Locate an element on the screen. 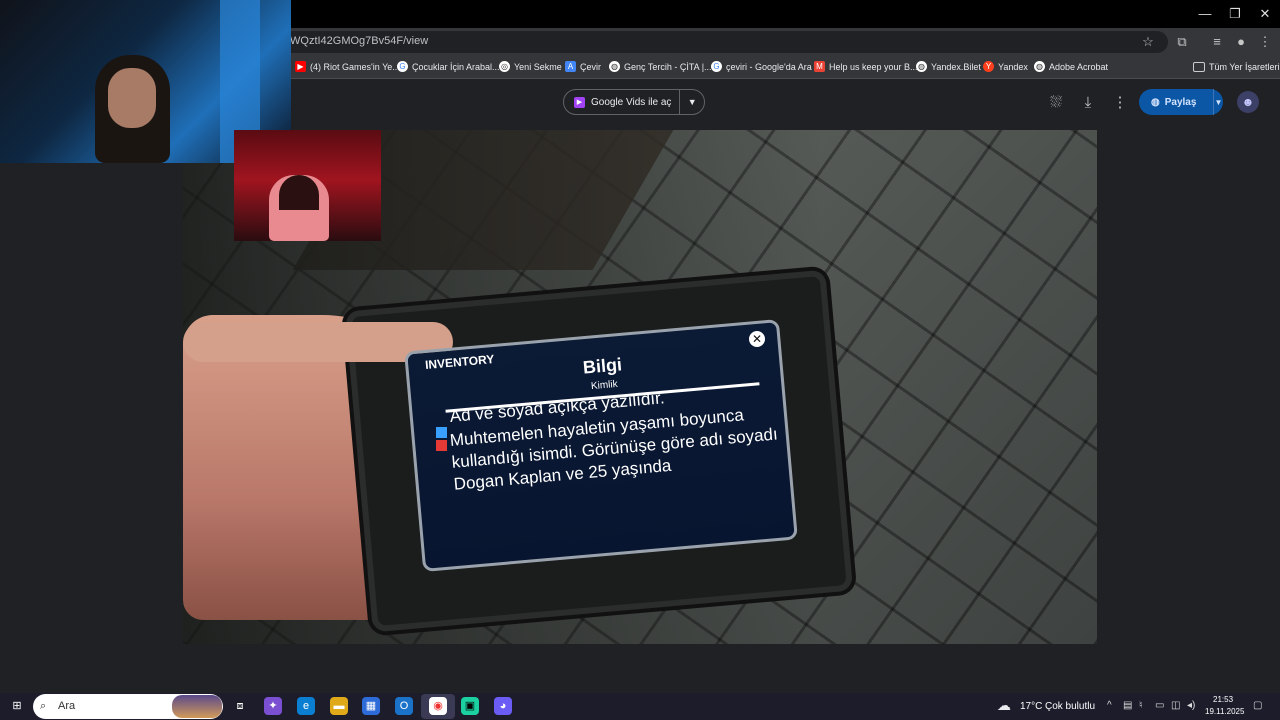  network-icon: ◫ is located at coordinates (1175, 705).